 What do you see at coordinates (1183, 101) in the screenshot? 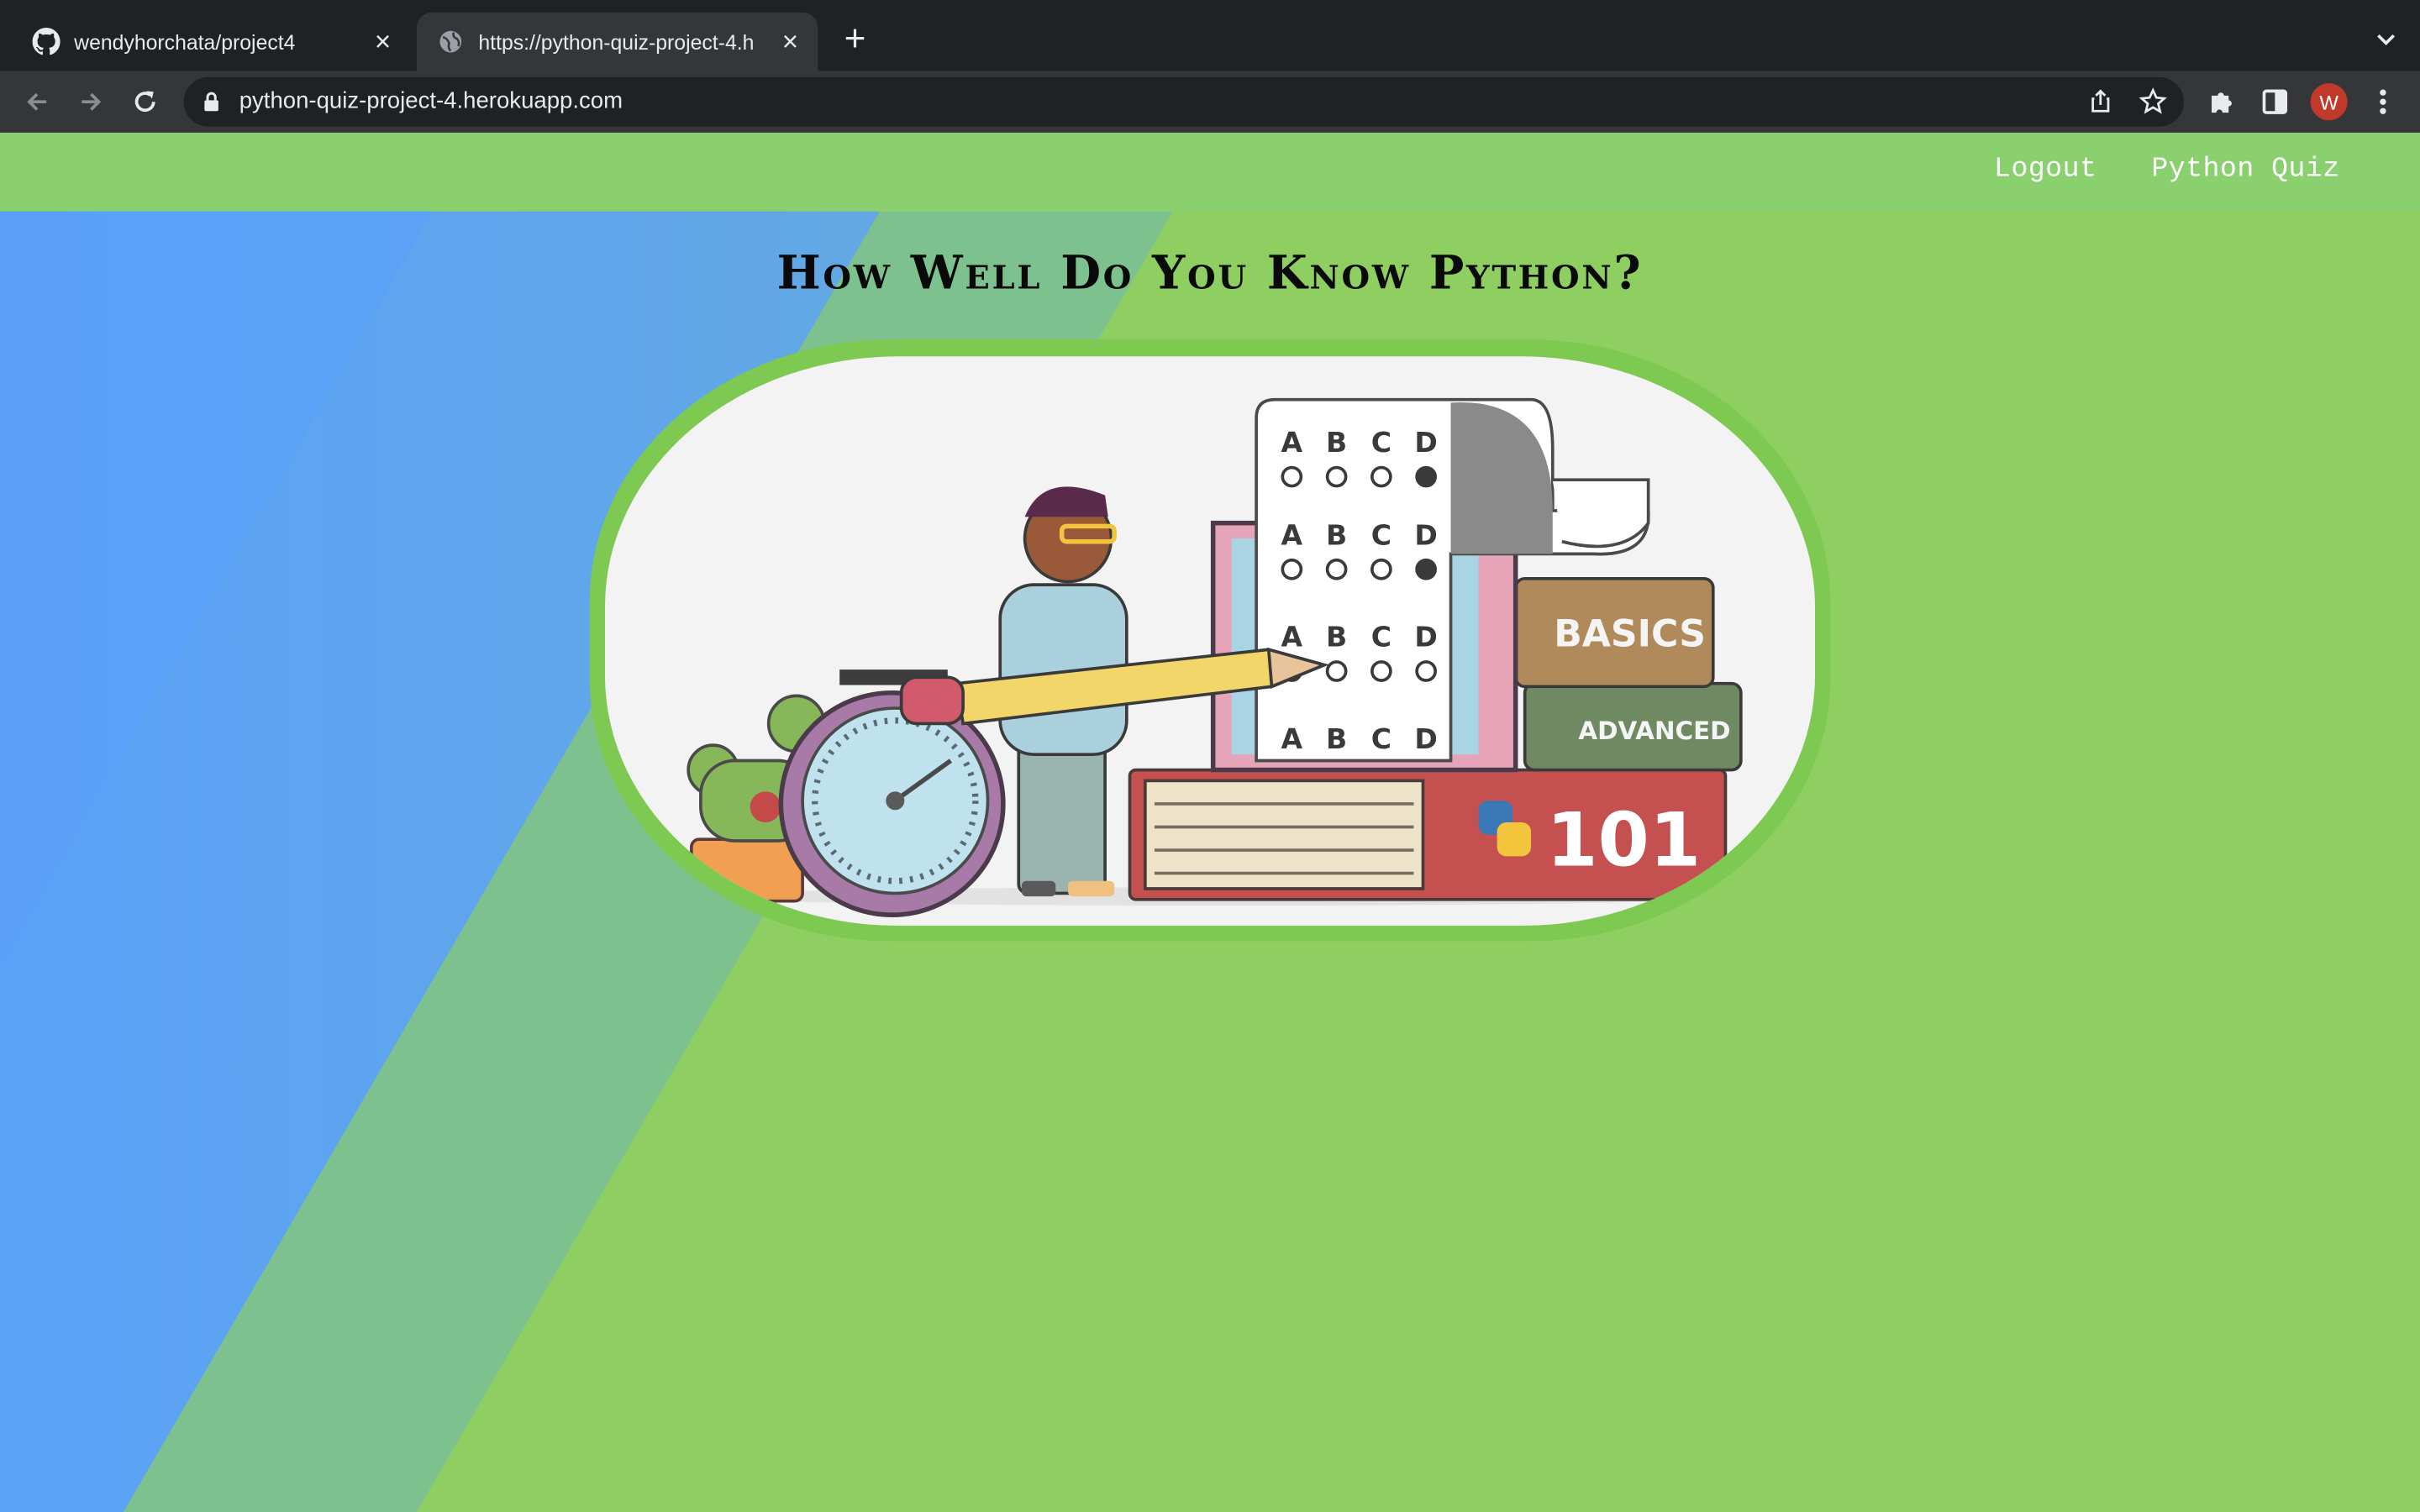
I see `address-bar: python-quiz-project-4.herokuapp.com` at bounding box center [1183, 101].